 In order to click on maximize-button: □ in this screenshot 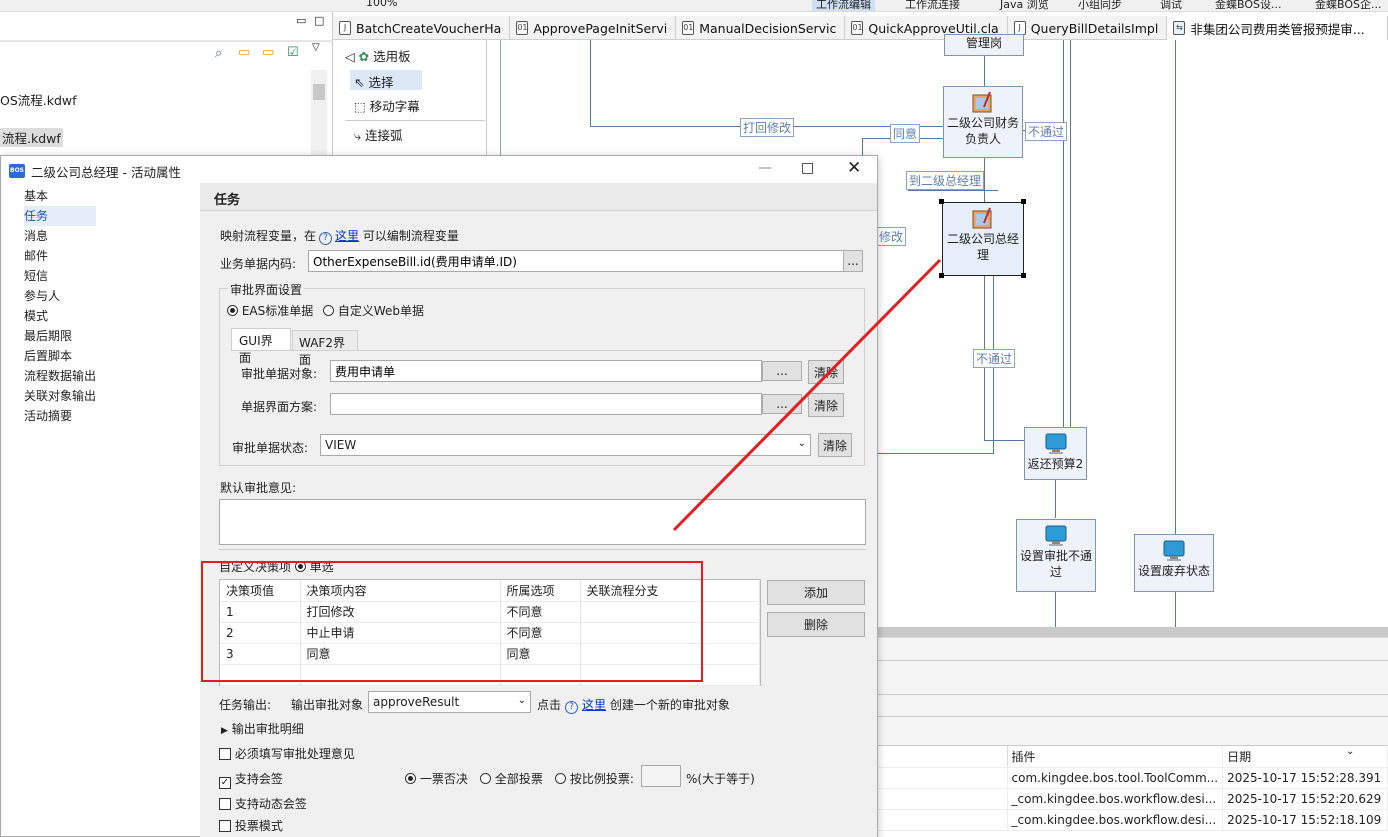, I will do `click(807, 168)`.